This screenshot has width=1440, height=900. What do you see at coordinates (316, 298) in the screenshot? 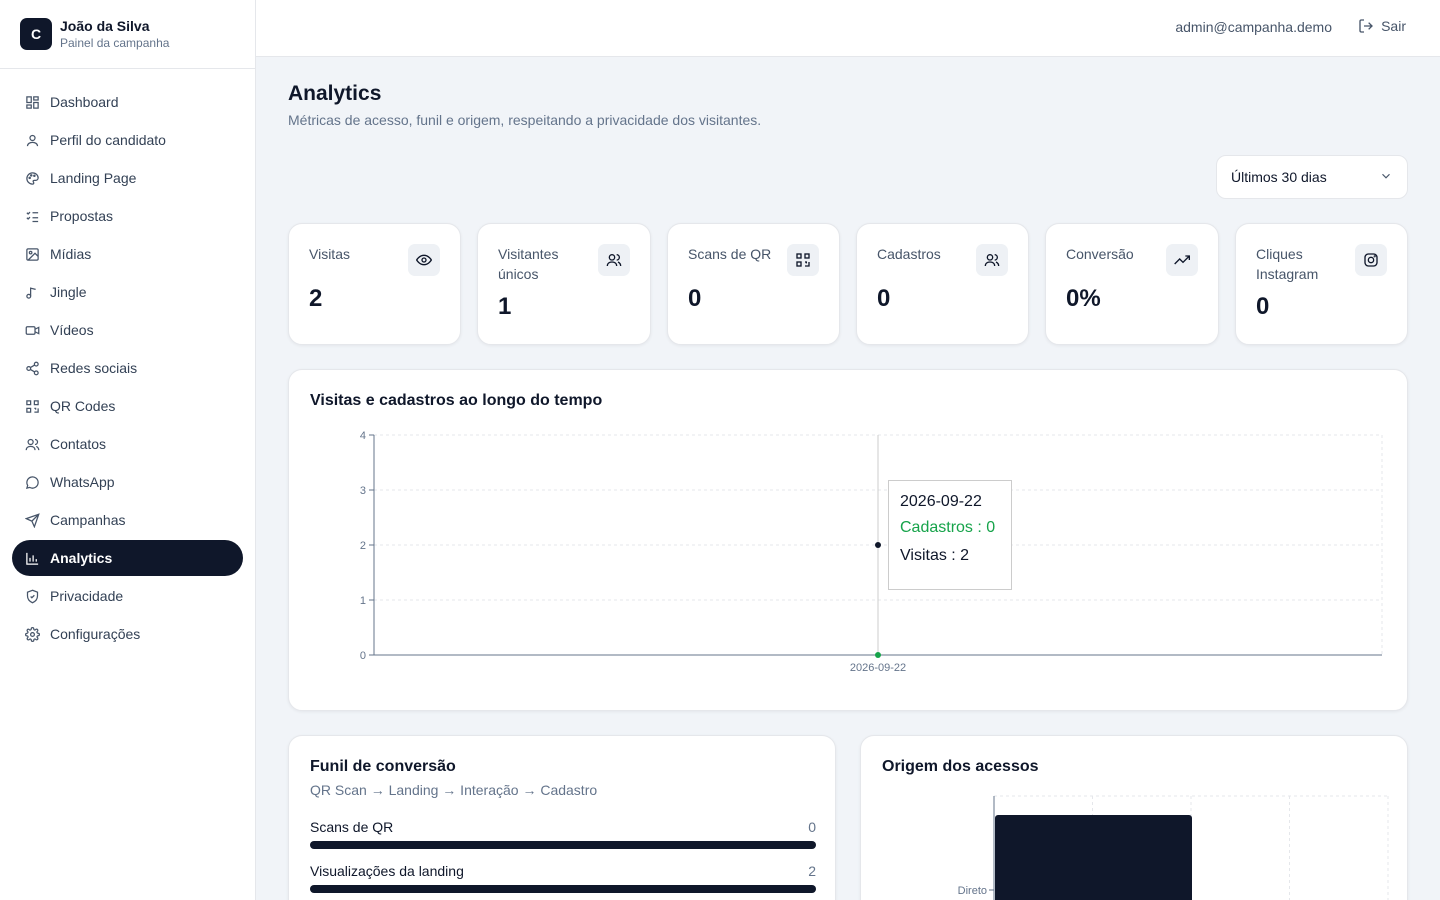
I see `stat-value: 2` at bounding box center [316, 298].